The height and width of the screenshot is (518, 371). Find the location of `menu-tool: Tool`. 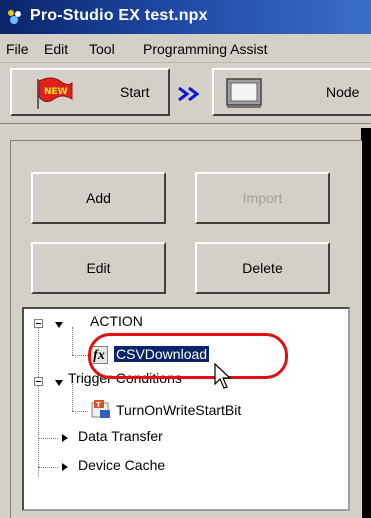

menu-tool: Tool is located at coordinates (102, 49).